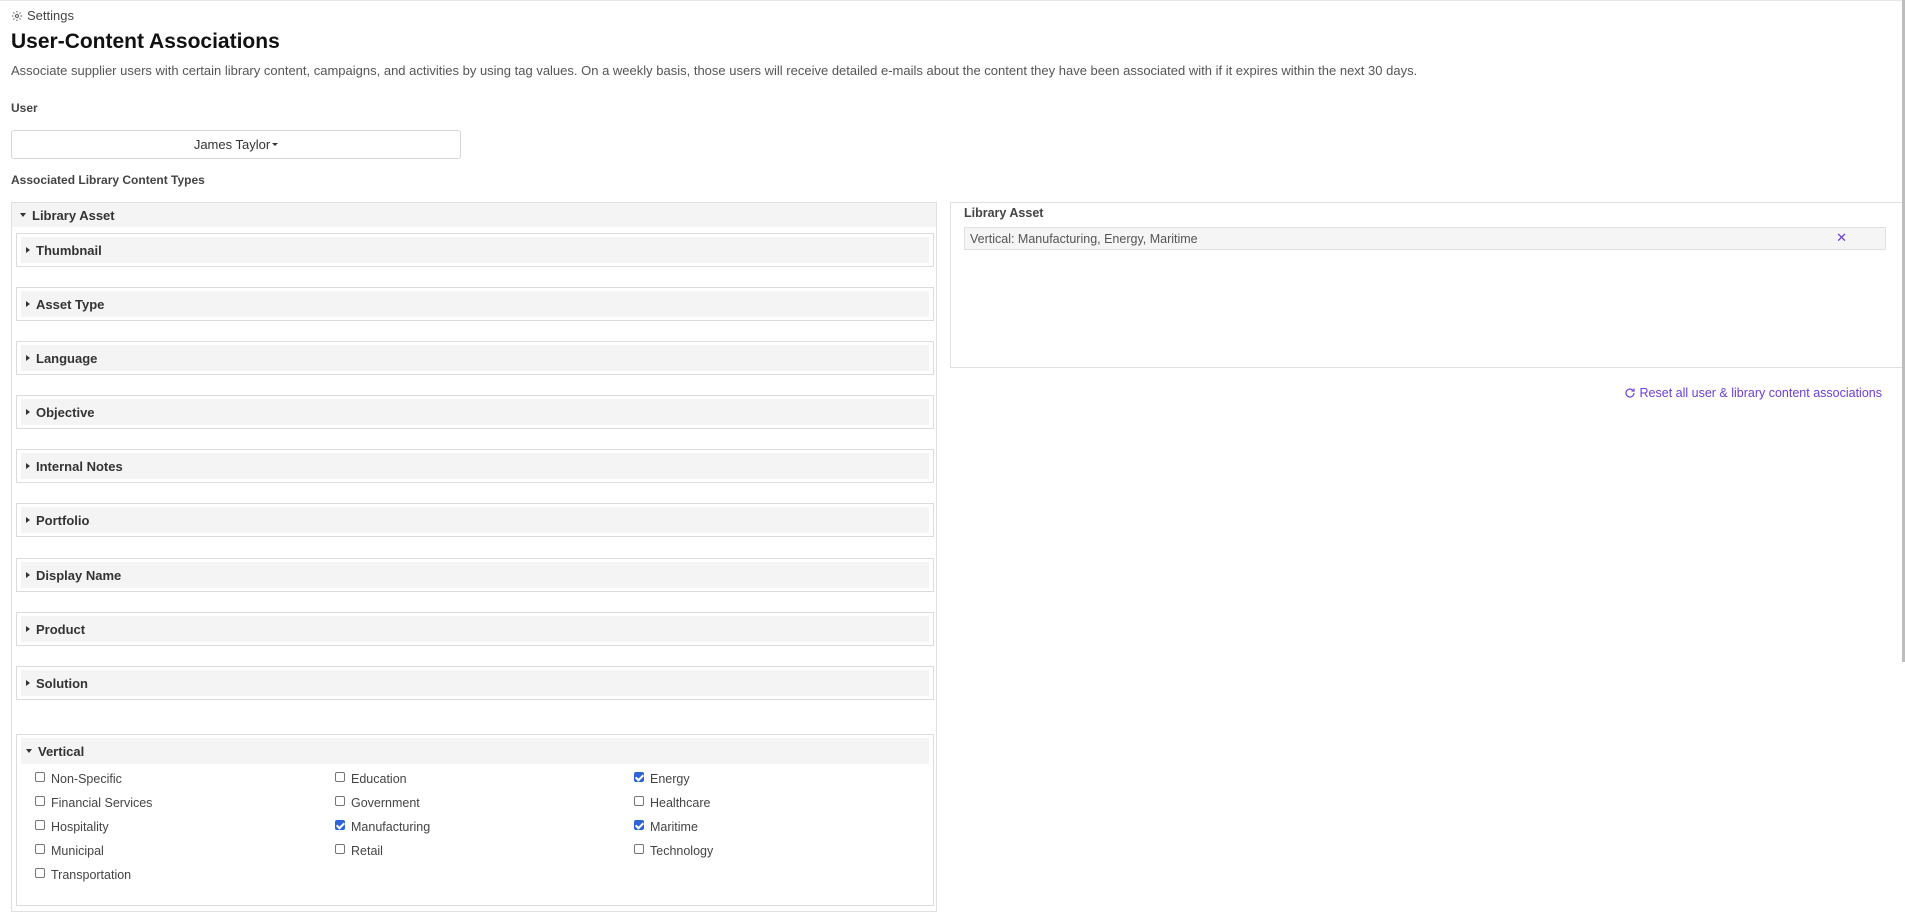 Image resolution: width=1905 pixels, height=917 pixels. I want to click on checkbox-label: Government, so click(385, 803).